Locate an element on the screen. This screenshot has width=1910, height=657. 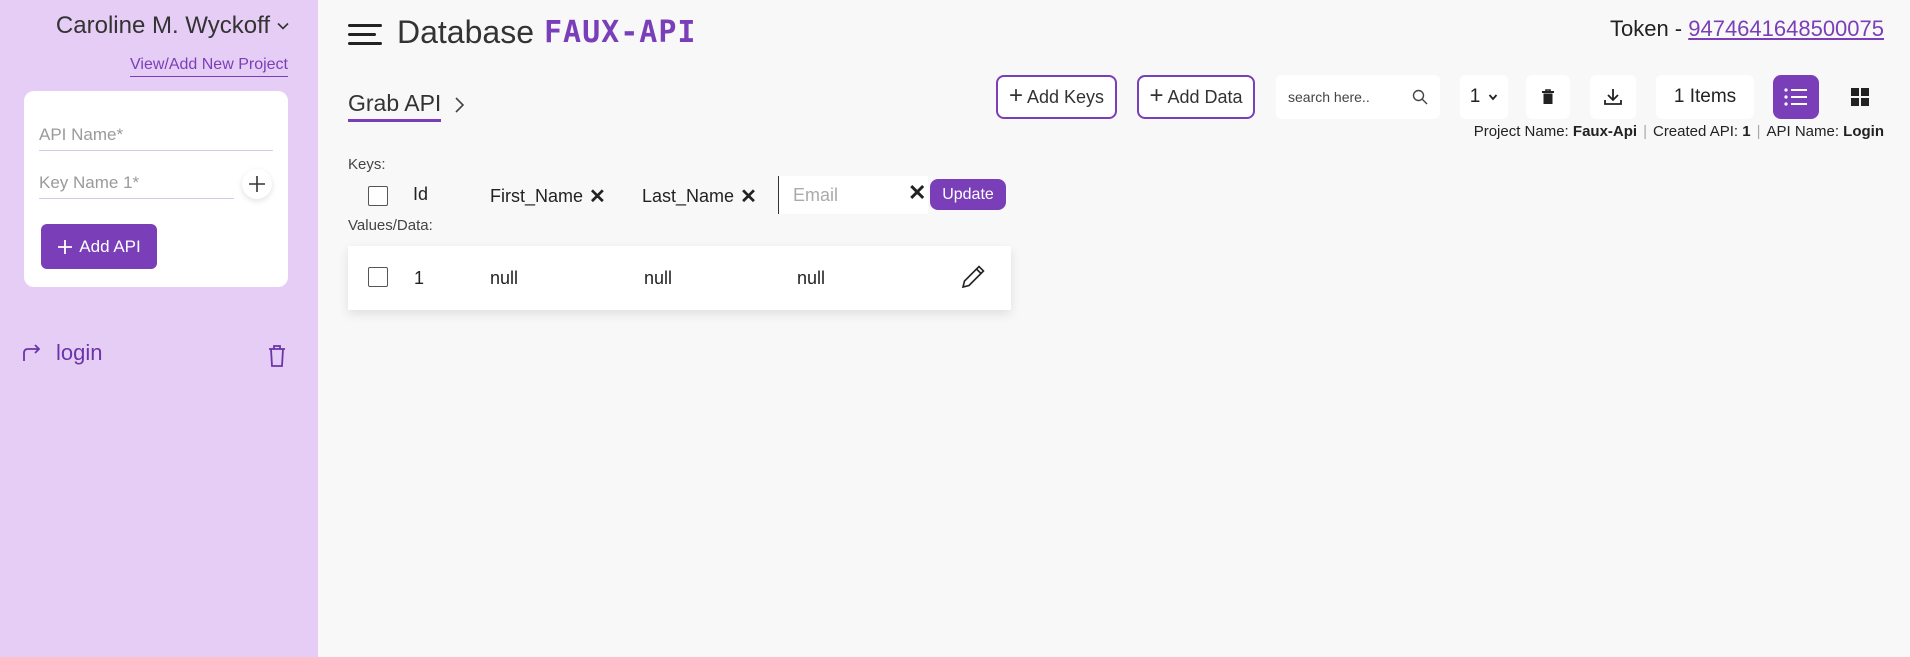
add-keys-button: + Add Keys is located at coordinates (1056, 97).